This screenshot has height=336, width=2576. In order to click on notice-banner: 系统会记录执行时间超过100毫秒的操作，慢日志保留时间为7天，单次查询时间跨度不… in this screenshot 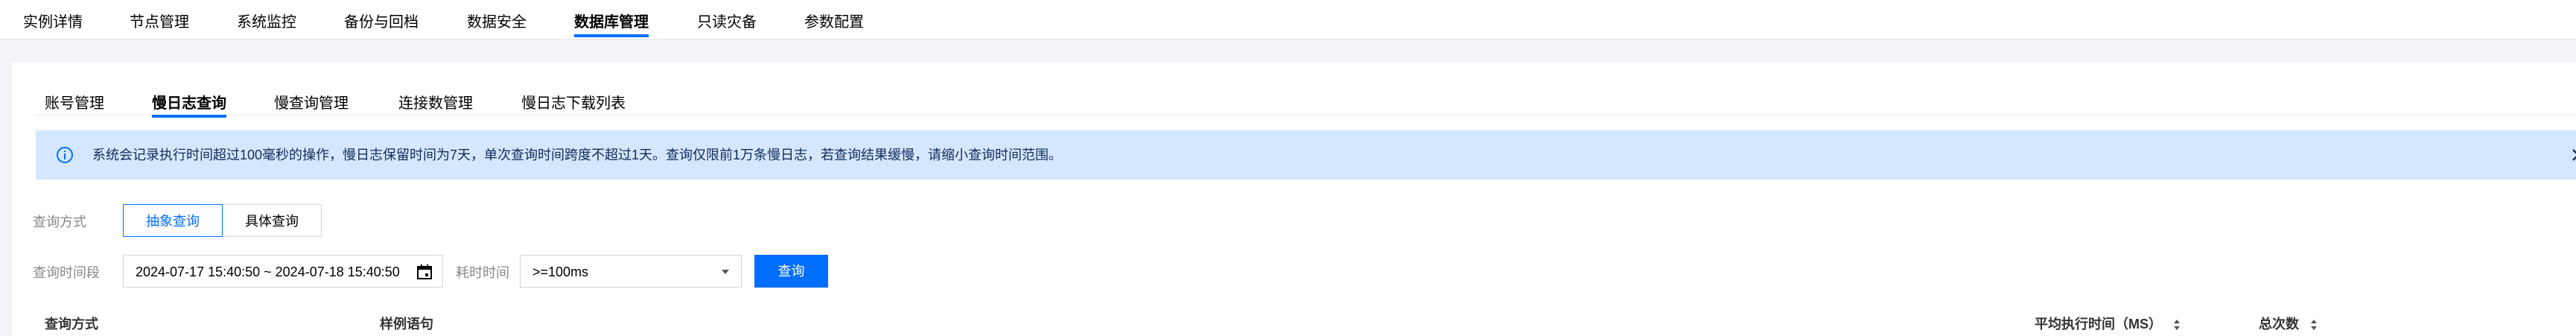, I will do `click(1306, 155)`.